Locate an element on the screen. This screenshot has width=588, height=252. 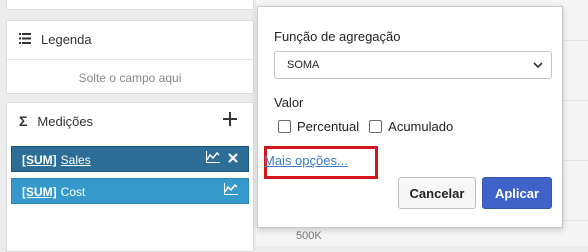
measure-pill-sales: [SUM] Sales is located at coordinates (130, 159).